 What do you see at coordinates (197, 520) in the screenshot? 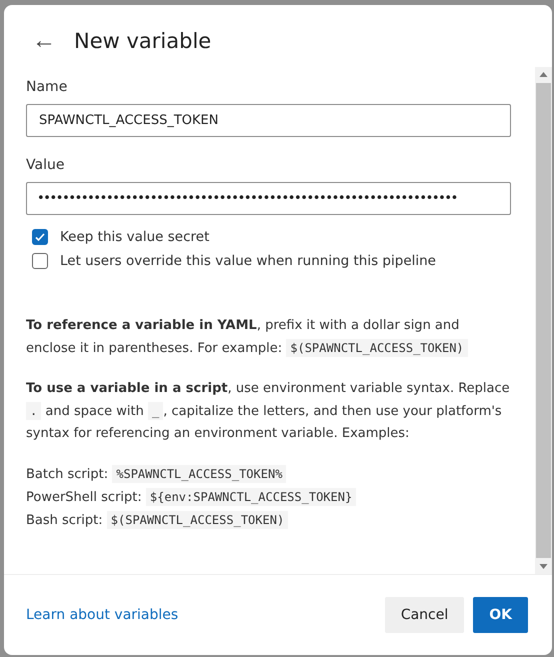
I see `example-code: $(SPAWNCTL_ACCESS_TOKEN)` at bounding box center [197, 520].